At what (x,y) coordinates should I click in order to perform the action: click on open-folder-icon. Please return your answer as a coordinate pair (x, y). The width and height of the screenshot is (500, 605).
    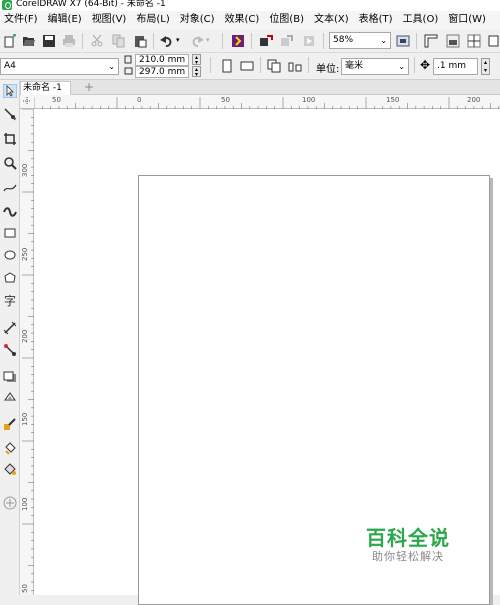
    Looking at the image, I should click on (29, 41).